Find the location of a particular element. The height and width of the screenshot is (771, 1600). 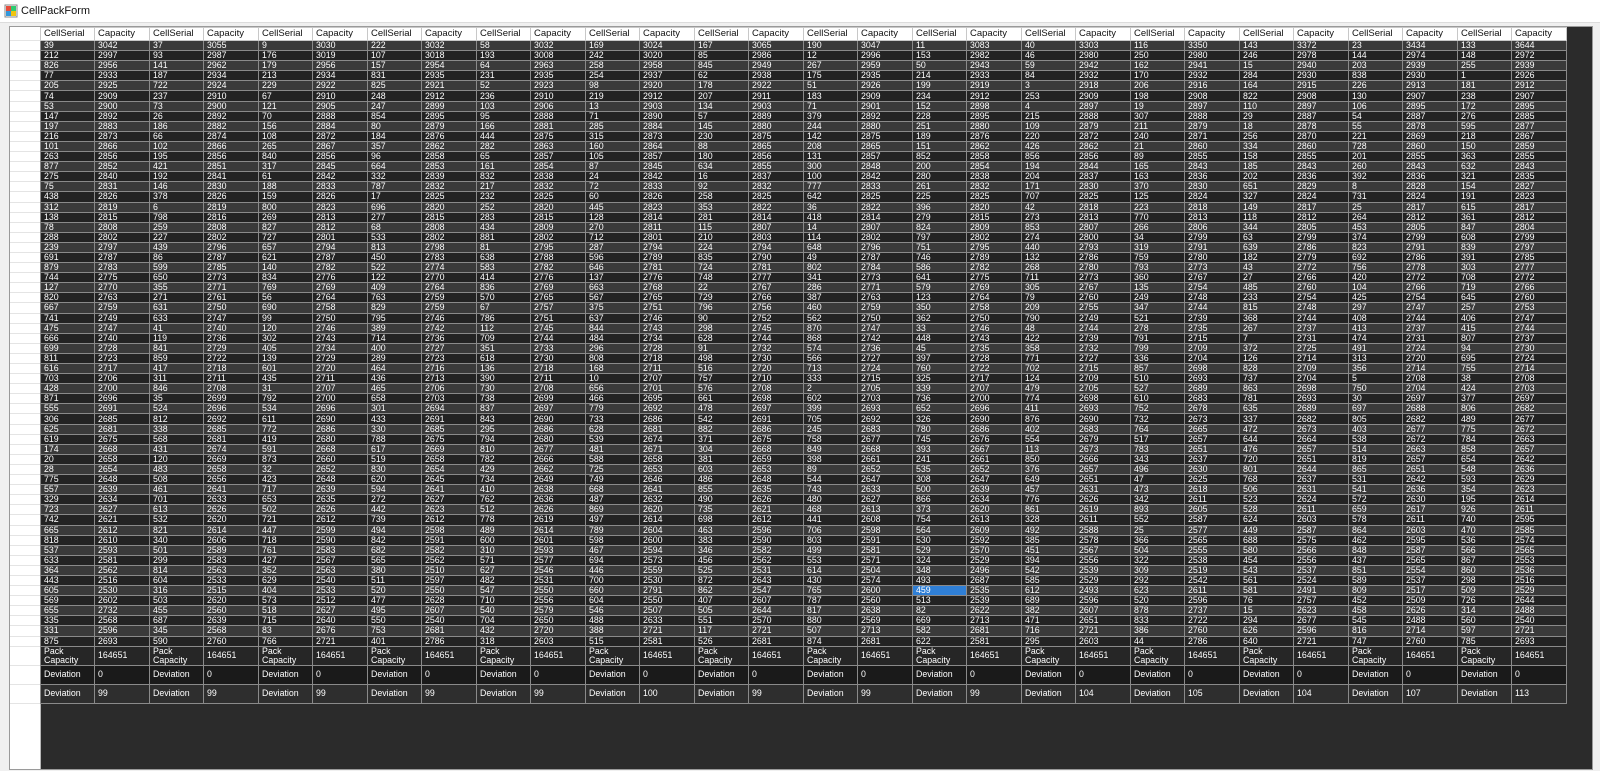

cell-capacity: 2718 is located at coordinates (231, 368).